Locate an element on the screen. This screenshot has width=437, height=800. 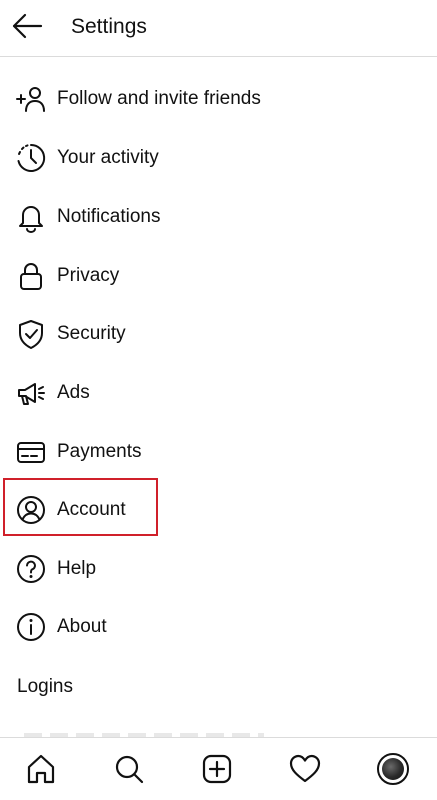
menu-item-about: About is located at coordinates (218, 627).